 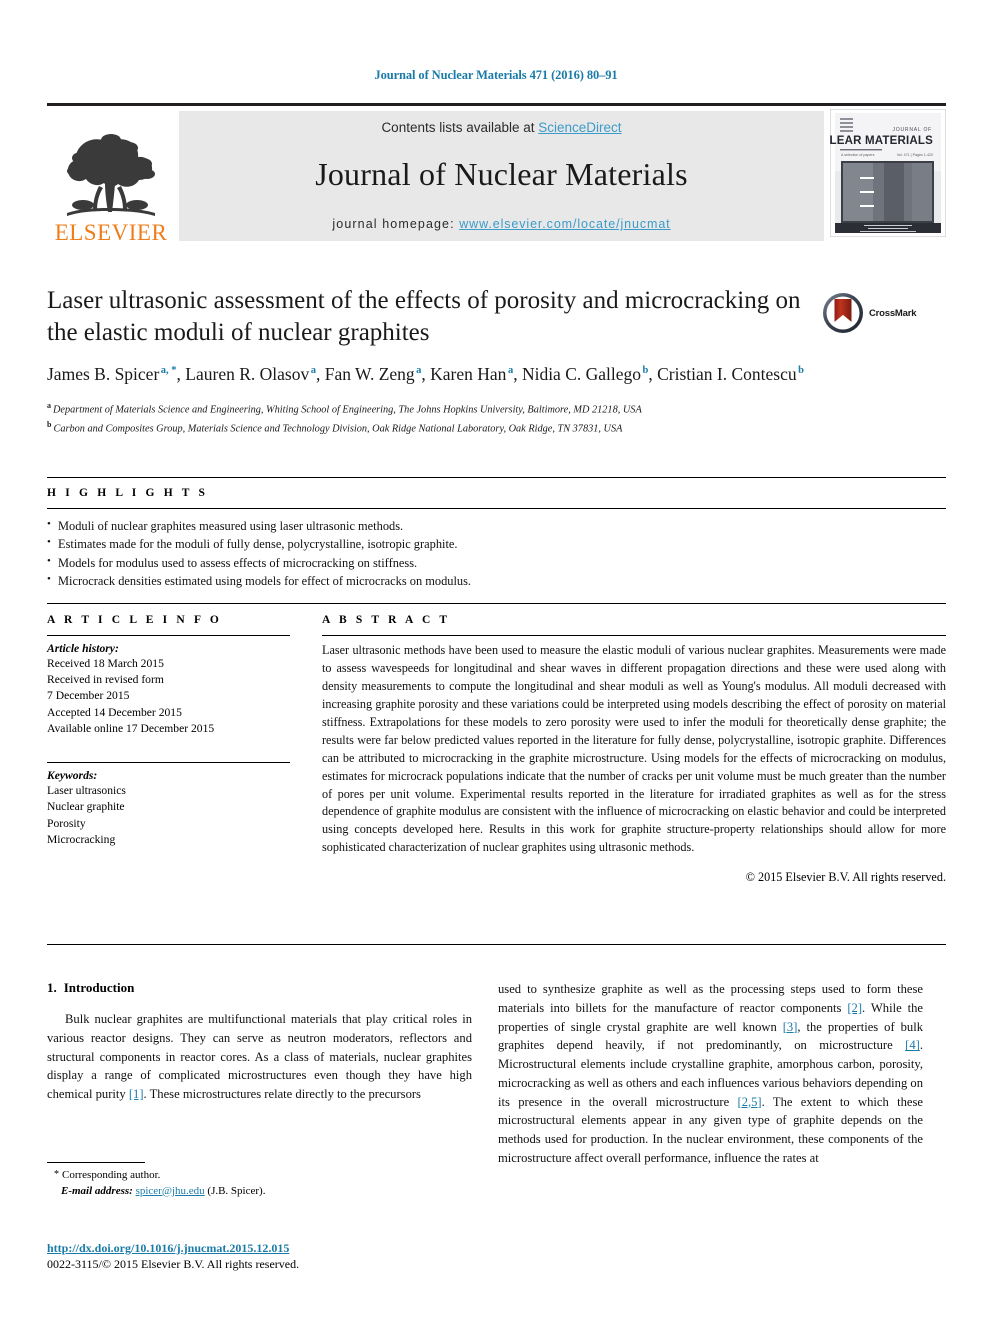 What do you see at coordinates (66, 823) in the screenshot?
I see `keyword-item: Porosity` at bounding box center [66, 823].